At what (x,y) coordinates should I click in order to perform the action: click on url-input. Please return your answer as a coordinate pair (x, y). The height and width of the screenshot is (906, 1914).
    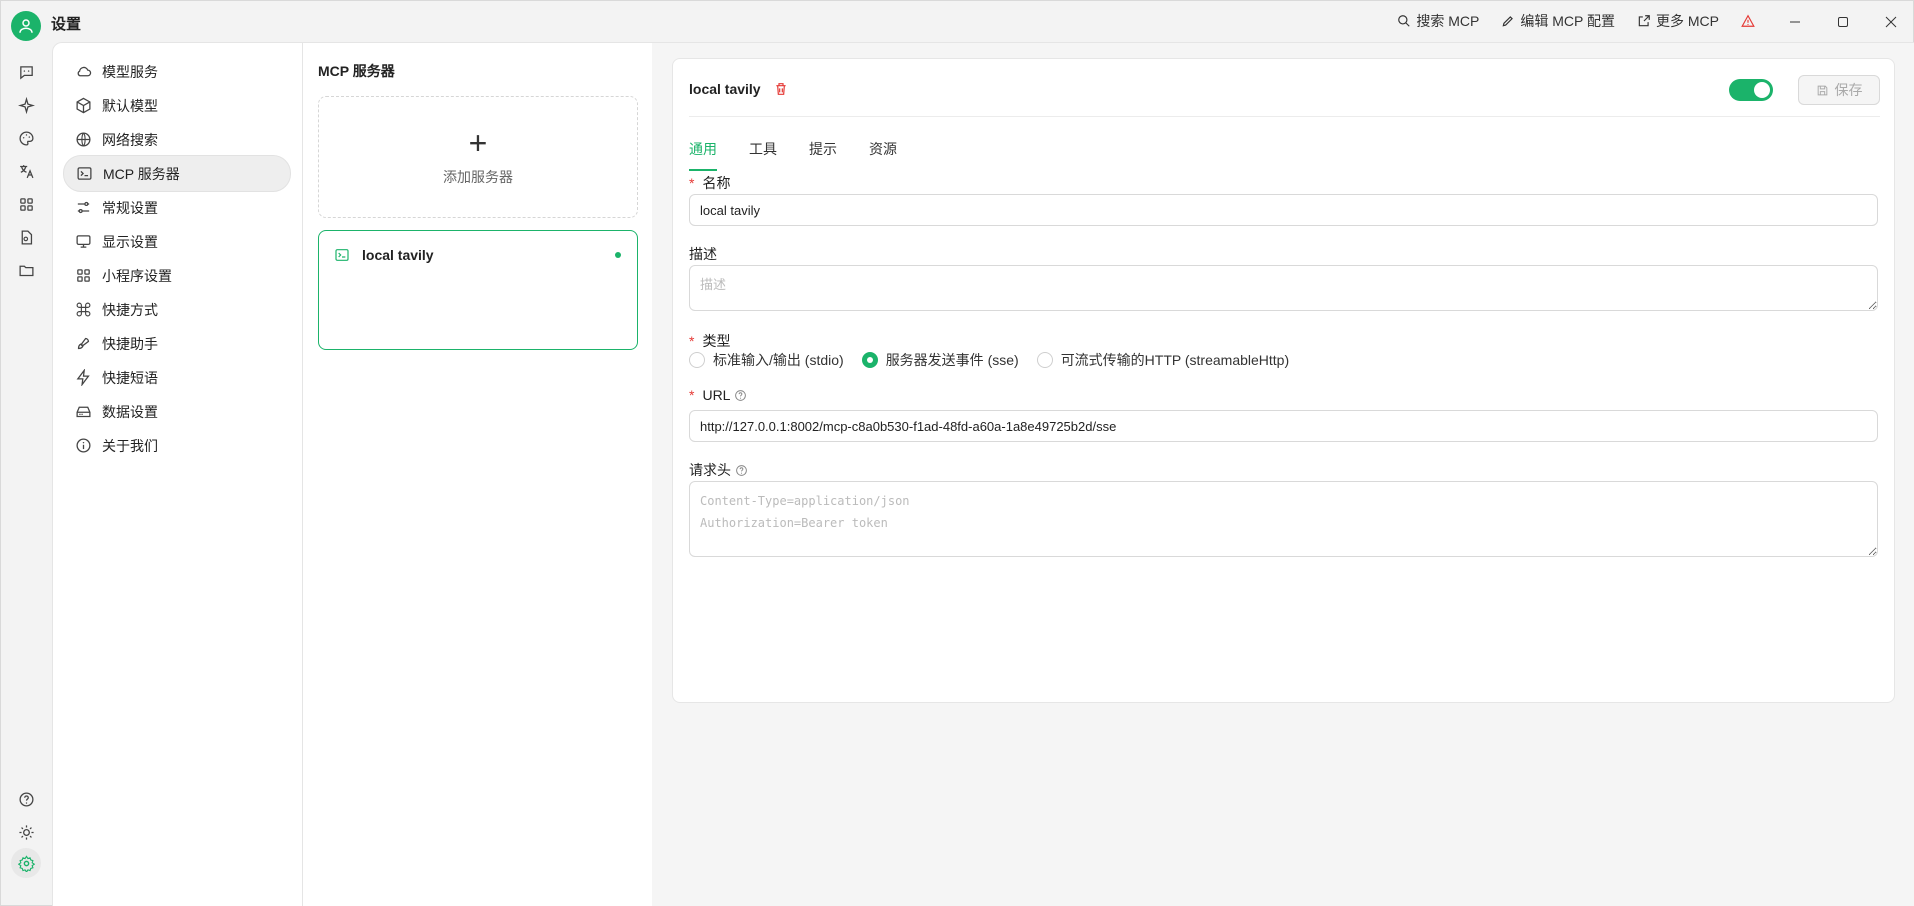
    Looking at the image, I should click on (1283, 426).